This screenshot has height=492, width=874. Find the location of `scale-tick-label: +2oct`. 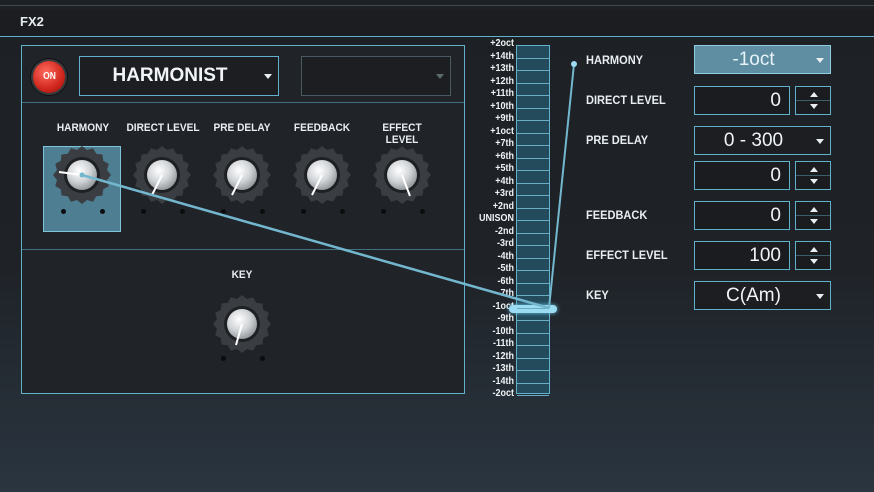

scale-tick-label: +2oct is located at coordinates (502, 43).